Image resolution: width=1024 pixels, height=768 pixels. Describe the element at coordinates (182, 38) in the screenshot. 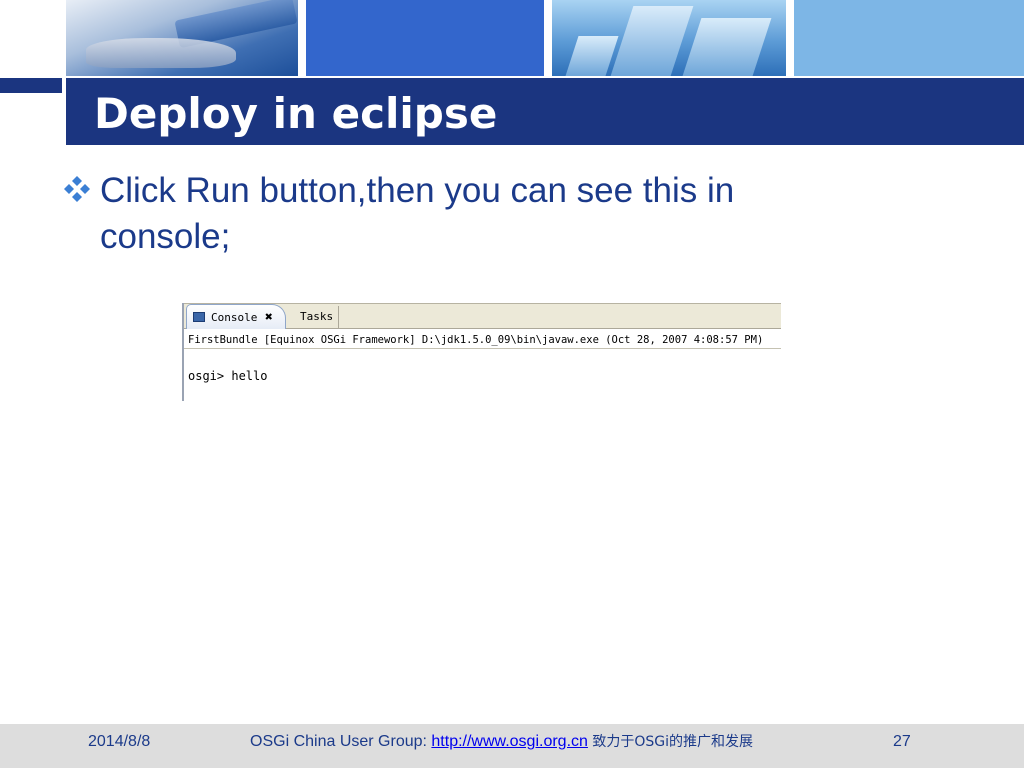

I see `keyboard-hands-photo` at that location.